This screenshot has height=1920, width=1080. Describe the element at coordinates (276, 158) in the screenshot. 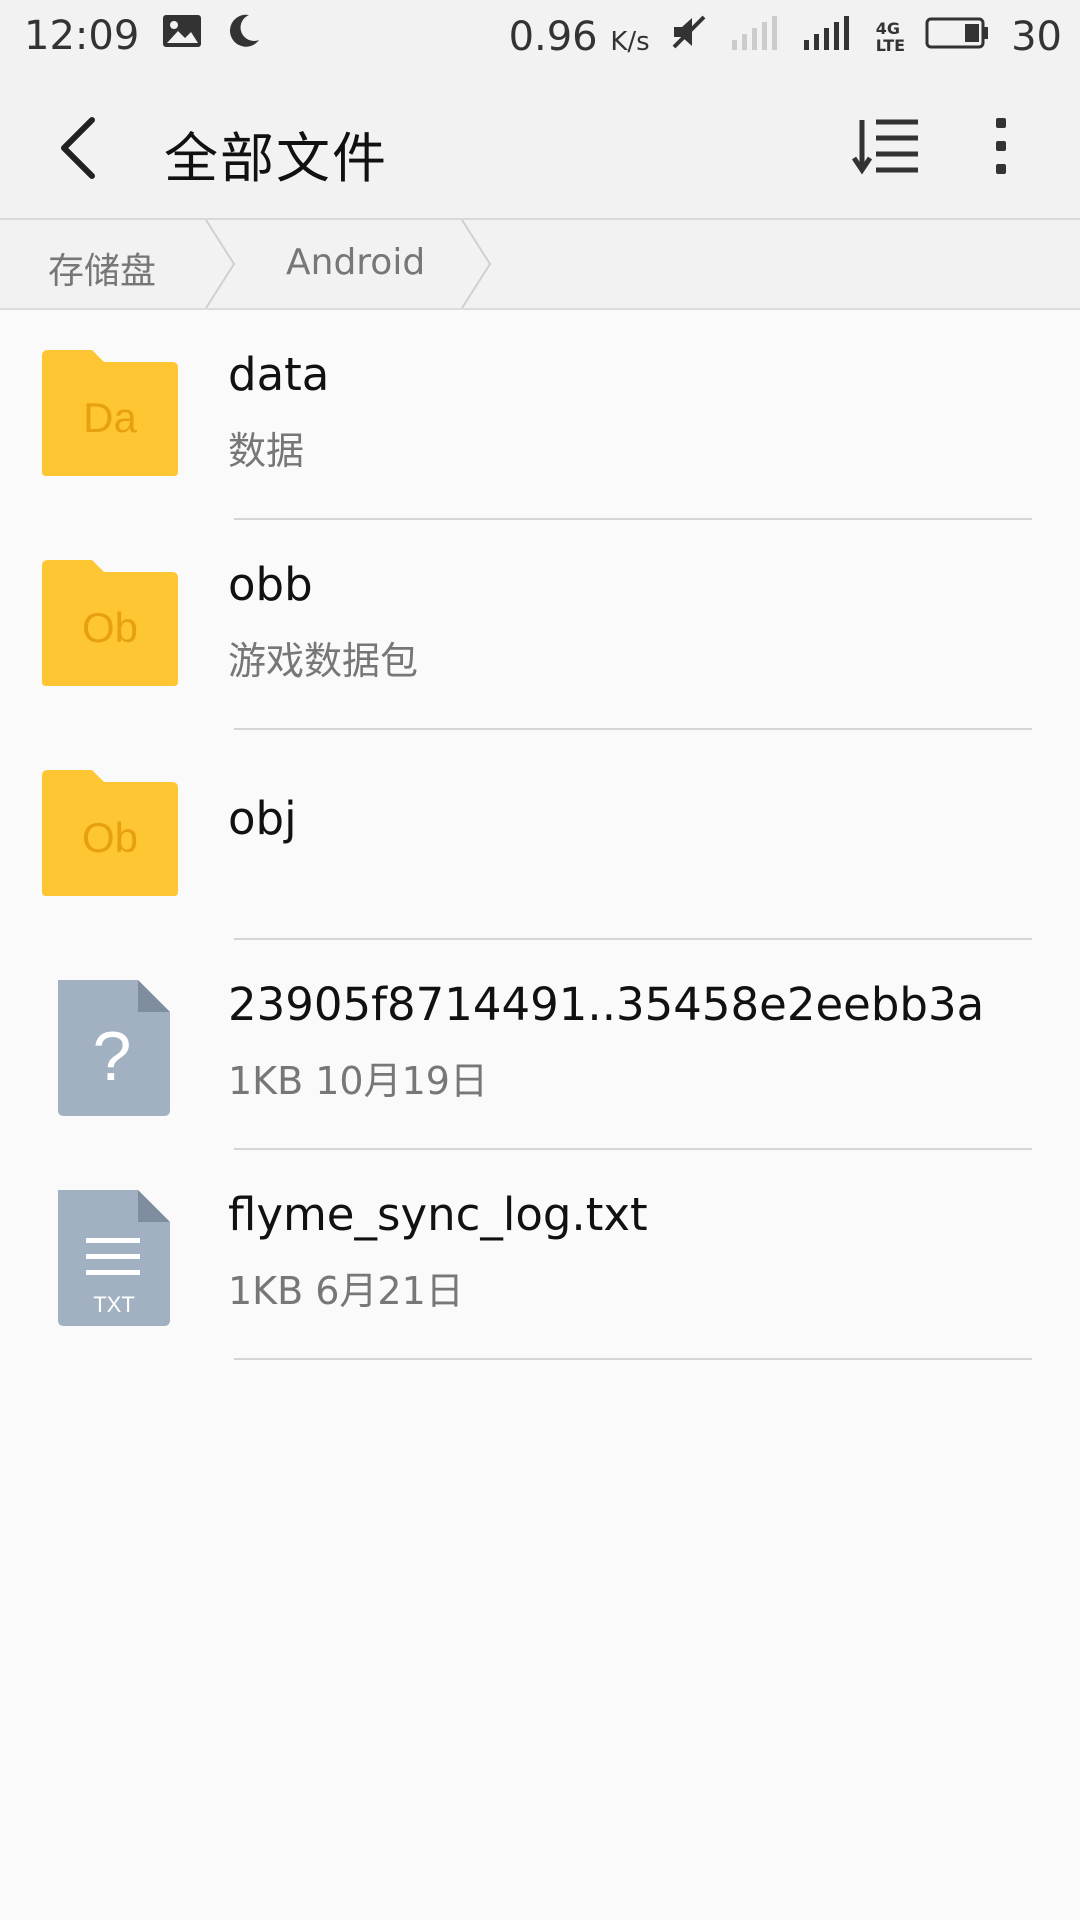

I see `page-title: 全部文件` at that location.